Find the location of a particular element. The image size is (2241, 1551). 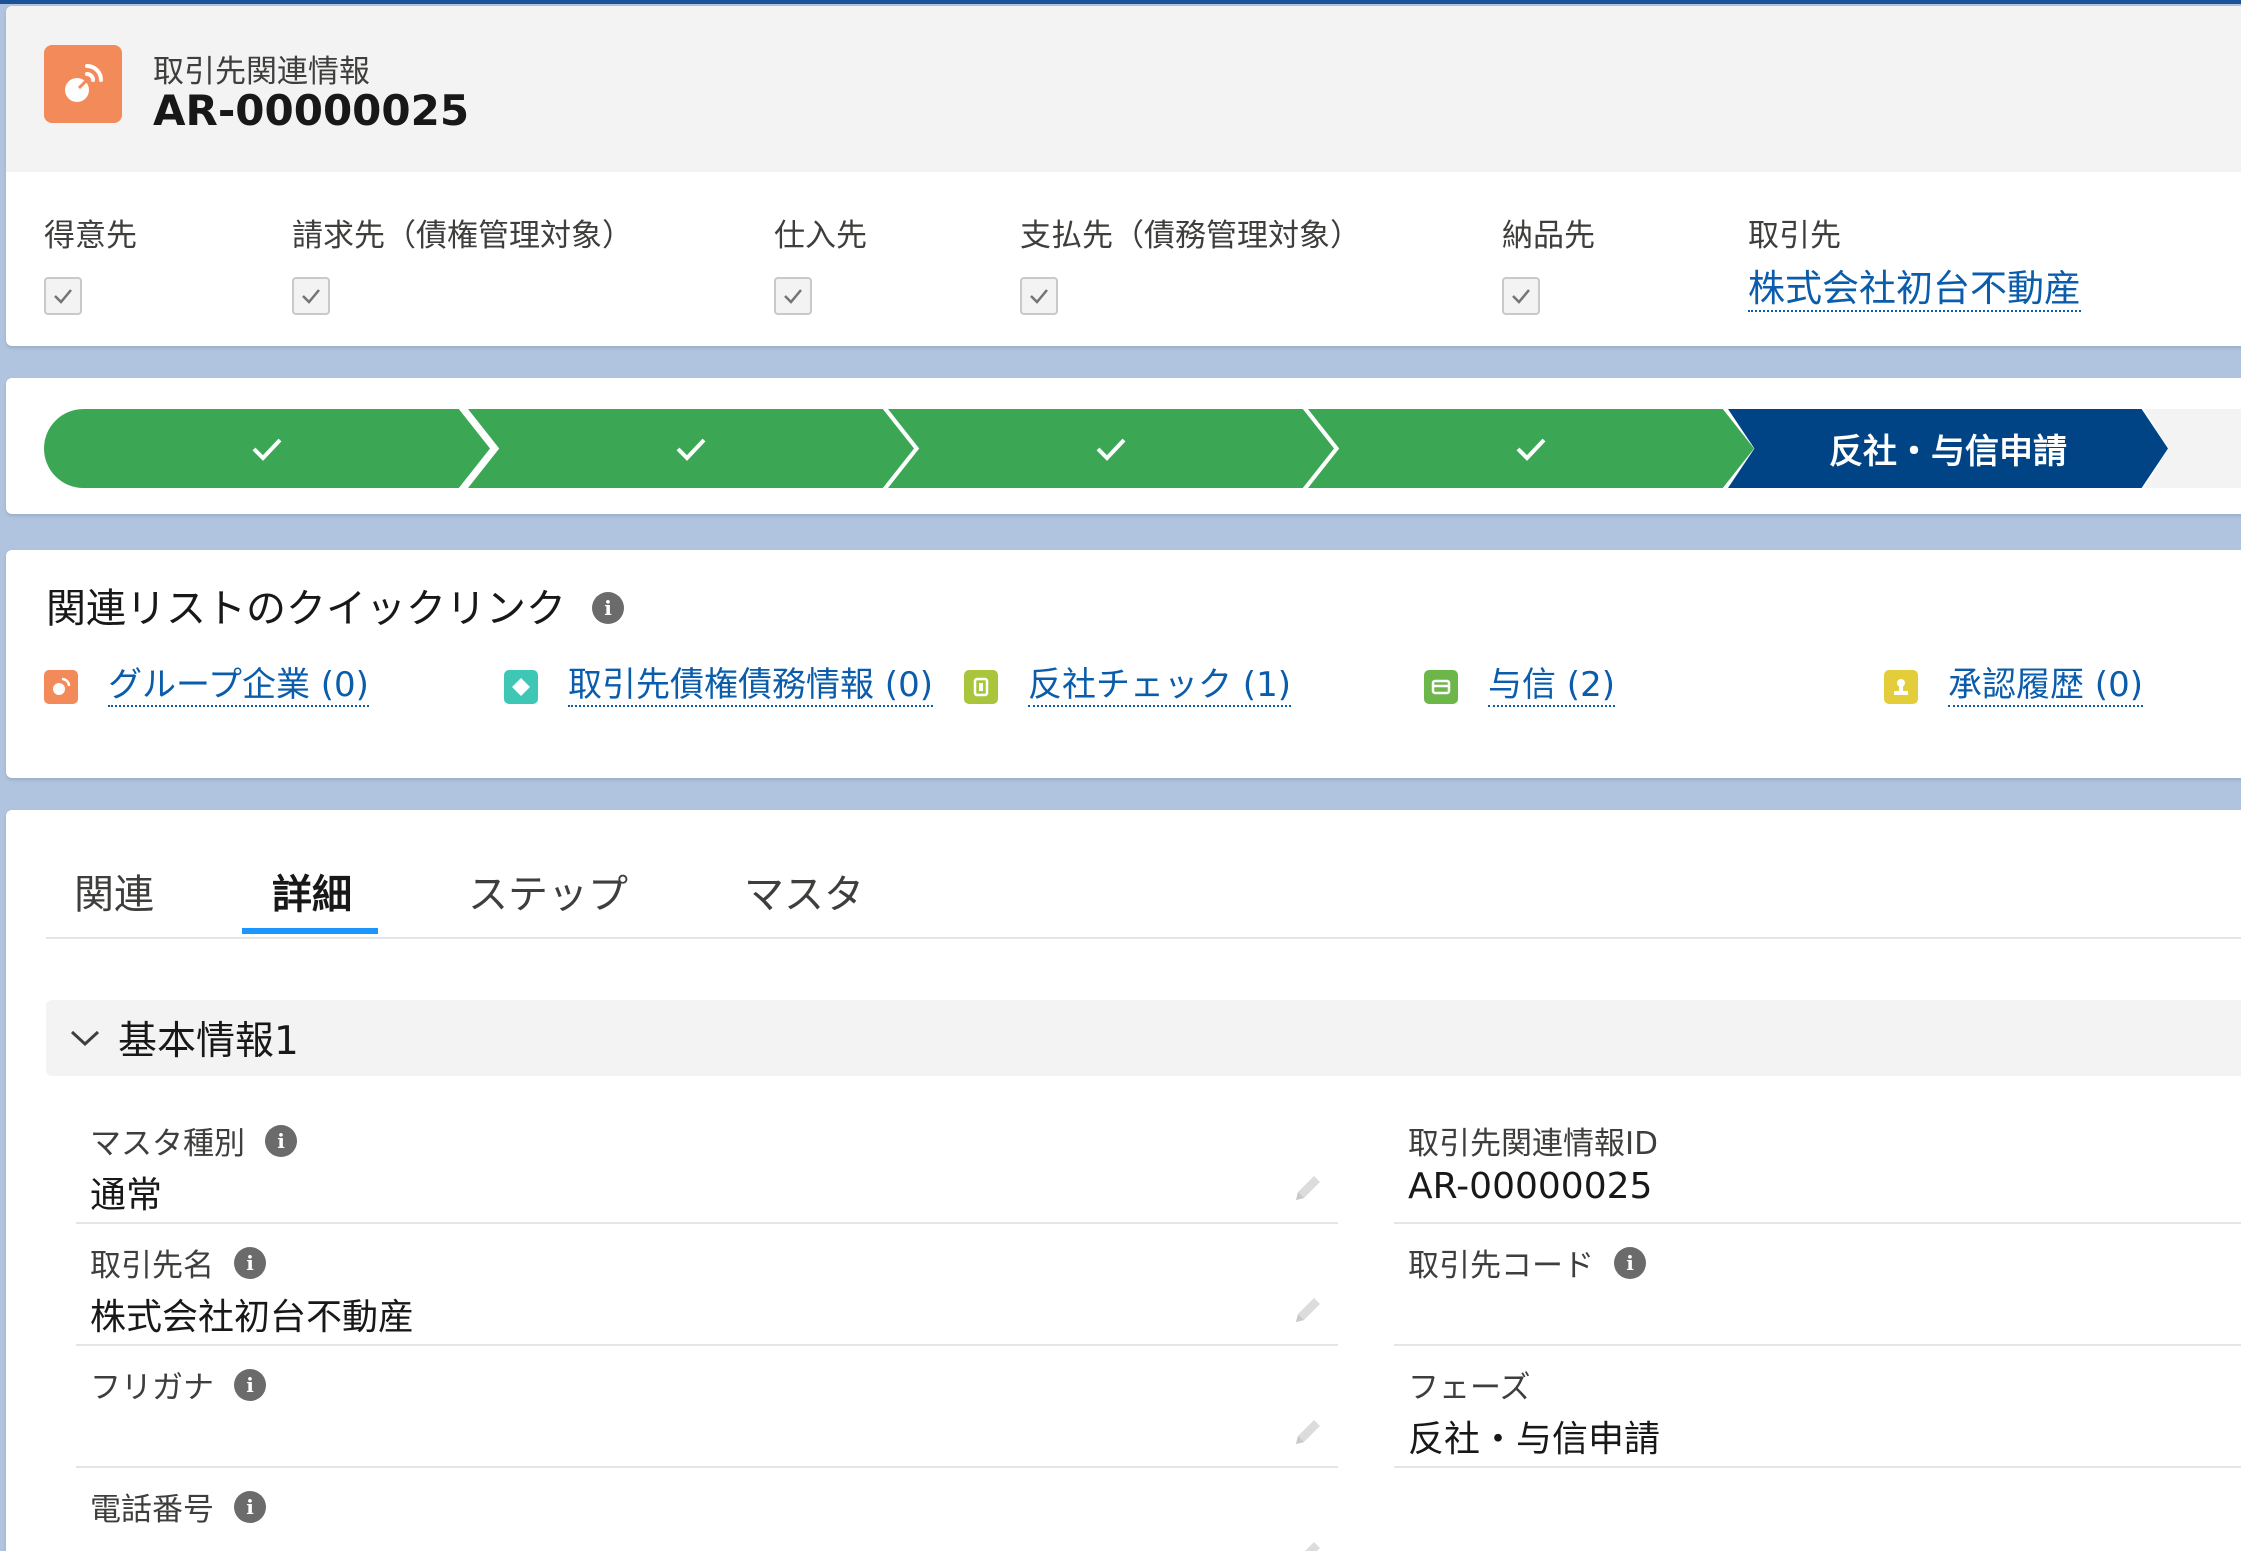

field-phase: フェーズ 反社・与信申請 is located at coordinates (1817, 1407).